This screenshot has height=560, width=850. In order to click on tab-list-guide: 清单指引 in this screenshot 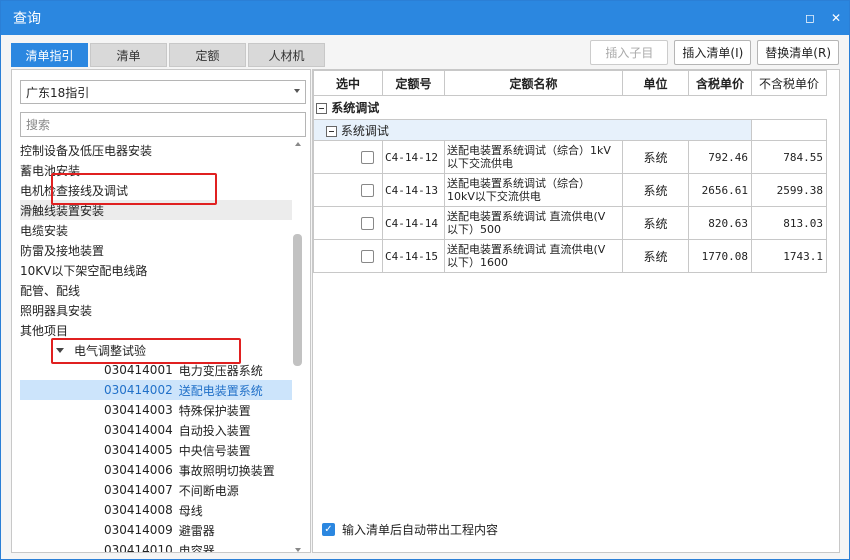, I will do `click(49, 55)`.